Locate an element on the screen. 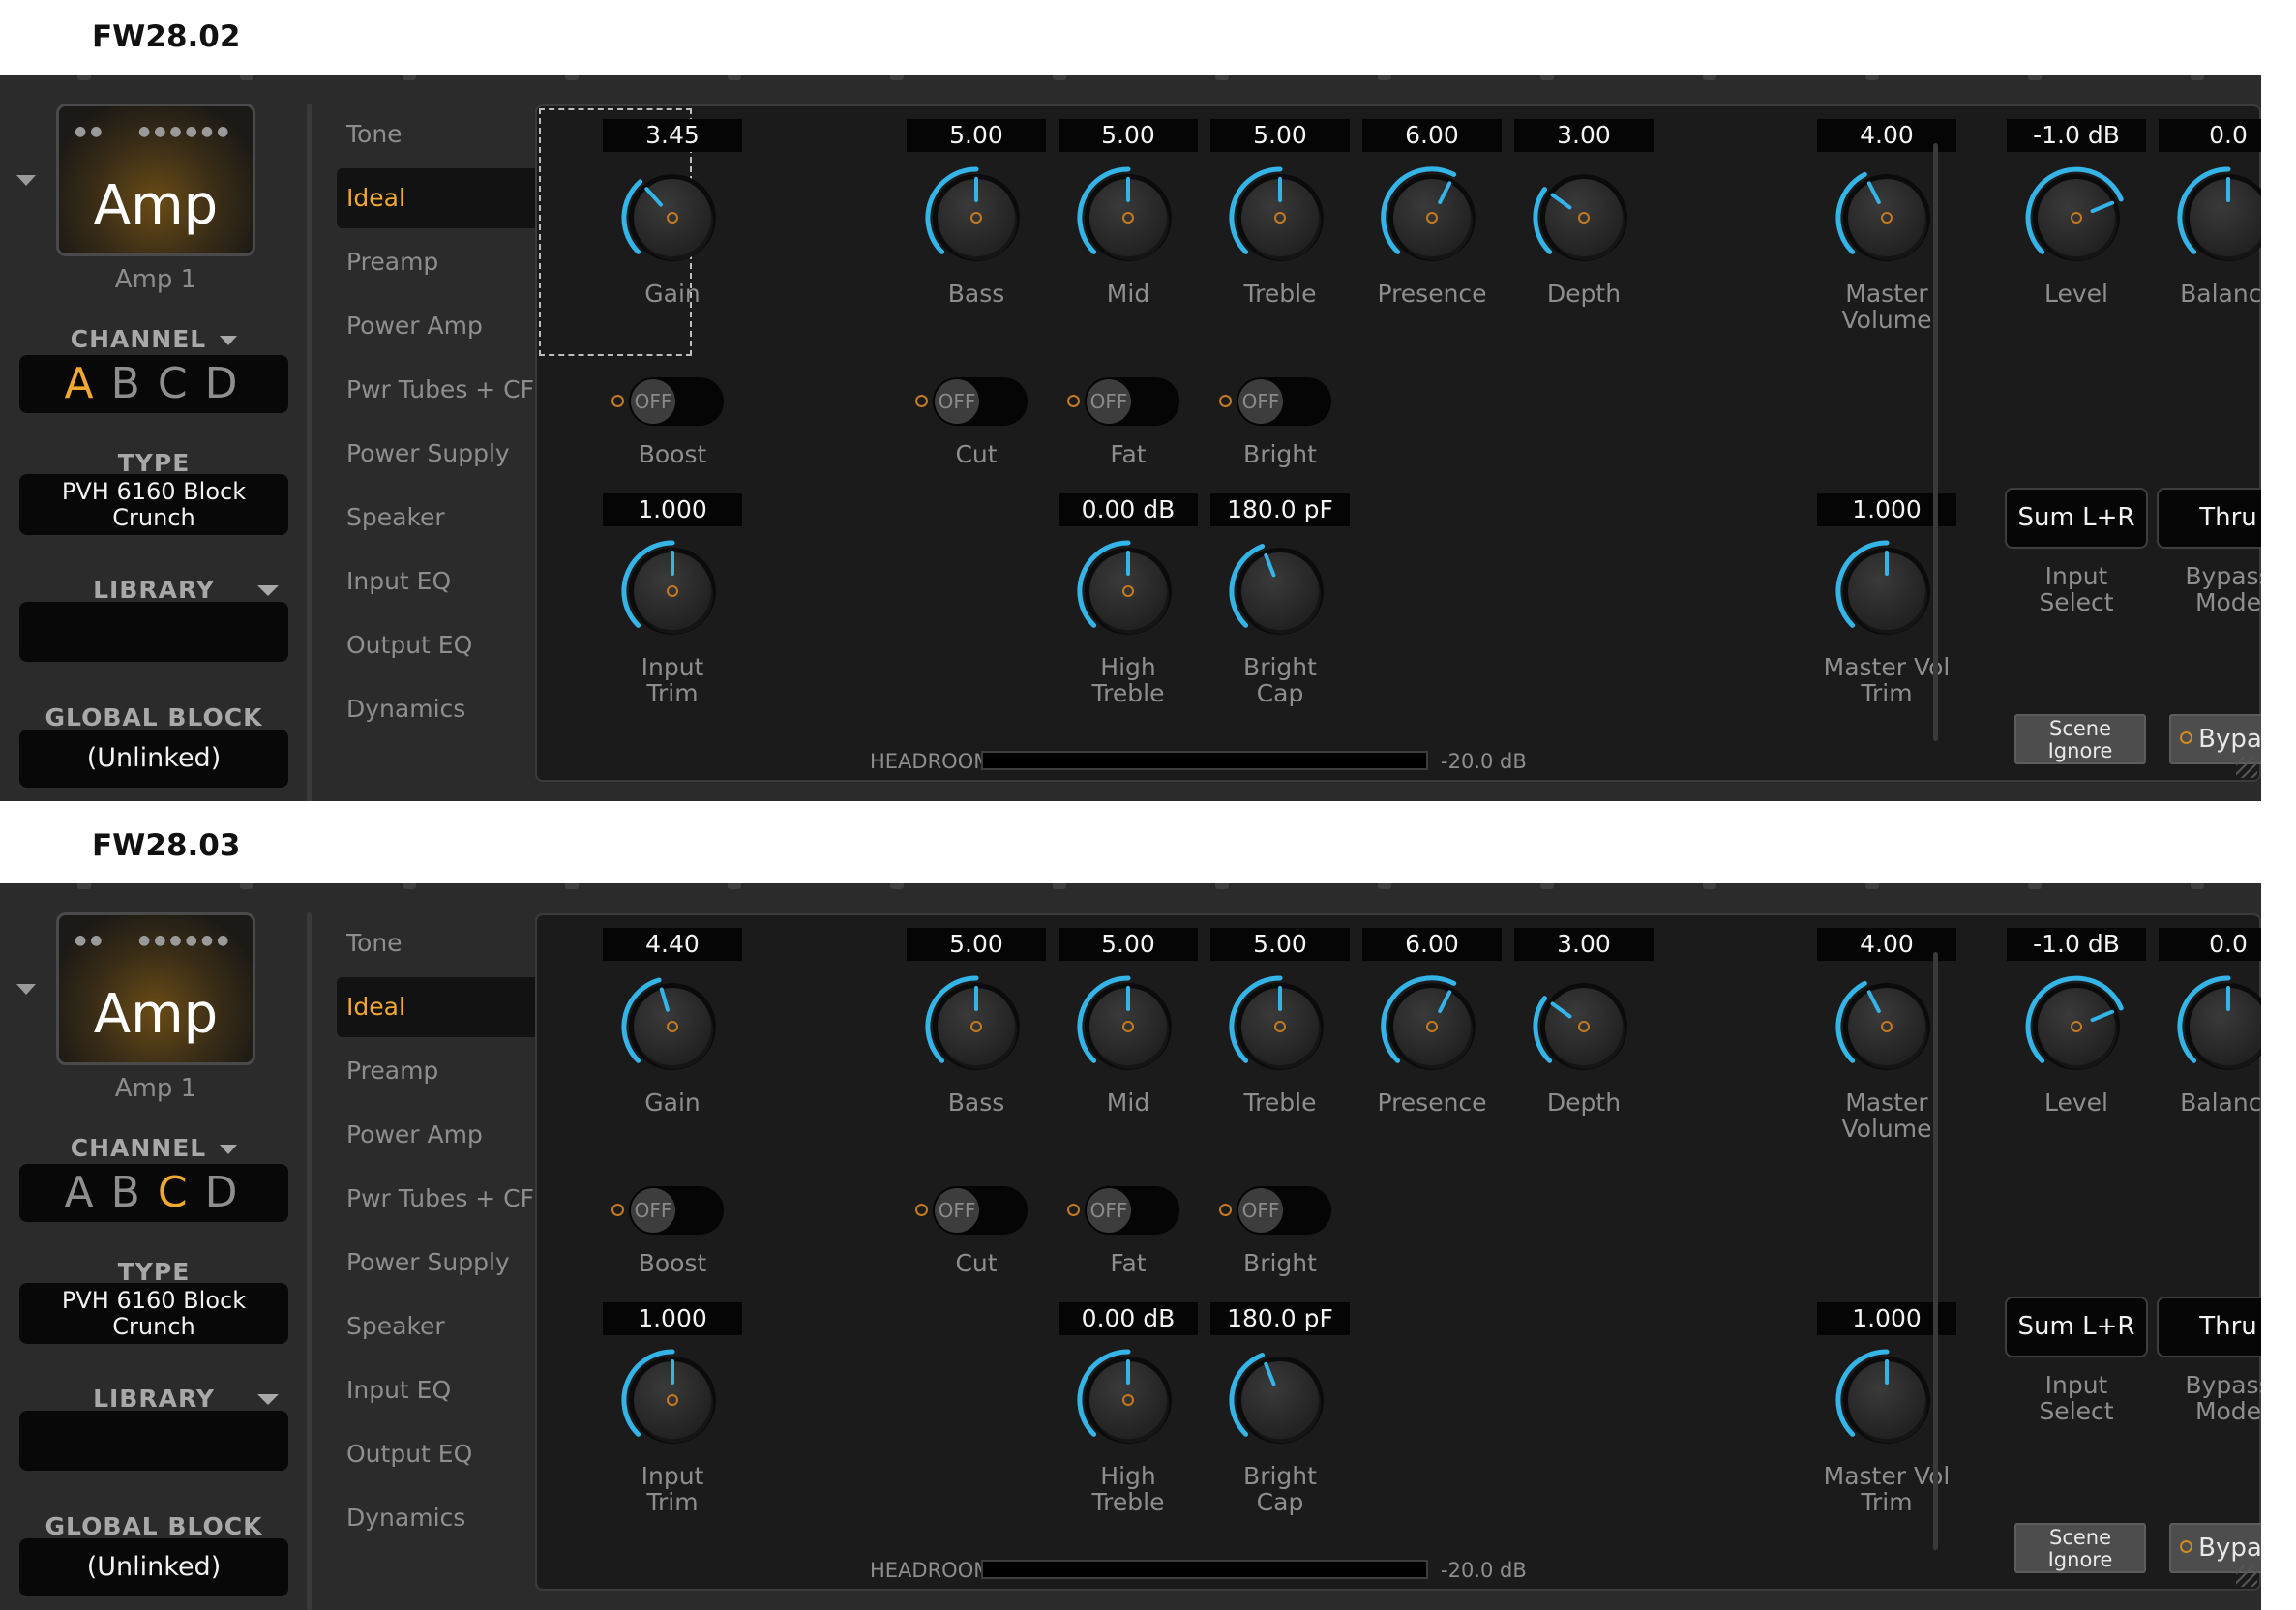  presence-knob is located at coordinates (1432, 217).